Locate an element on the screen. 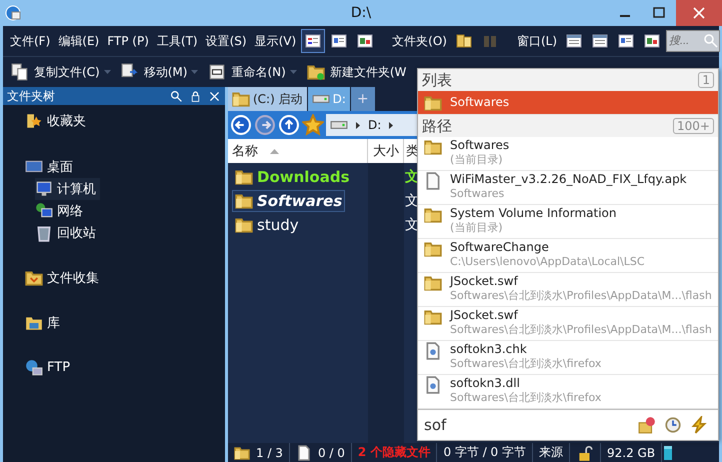 The image size is (722, 462). tree-item: 库 is located at coordinates (44, 322).